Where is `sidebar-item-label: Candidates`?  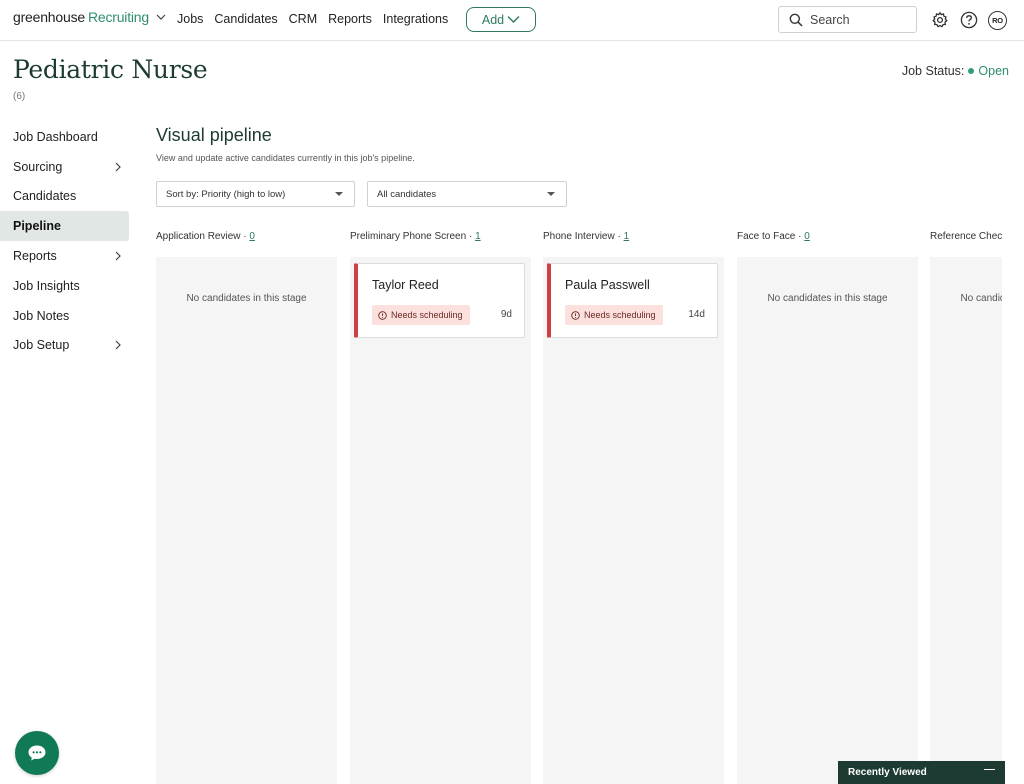 sidebar-item-label: Candidates is located at coordinates (45, 196).